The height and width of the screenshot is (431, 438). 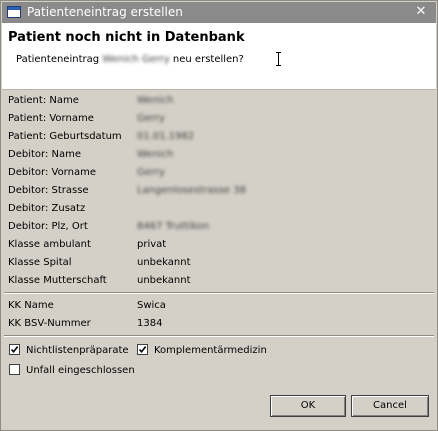 I want to click on info-label: Klasse Mutterschaft, so click(x=57, y=280).